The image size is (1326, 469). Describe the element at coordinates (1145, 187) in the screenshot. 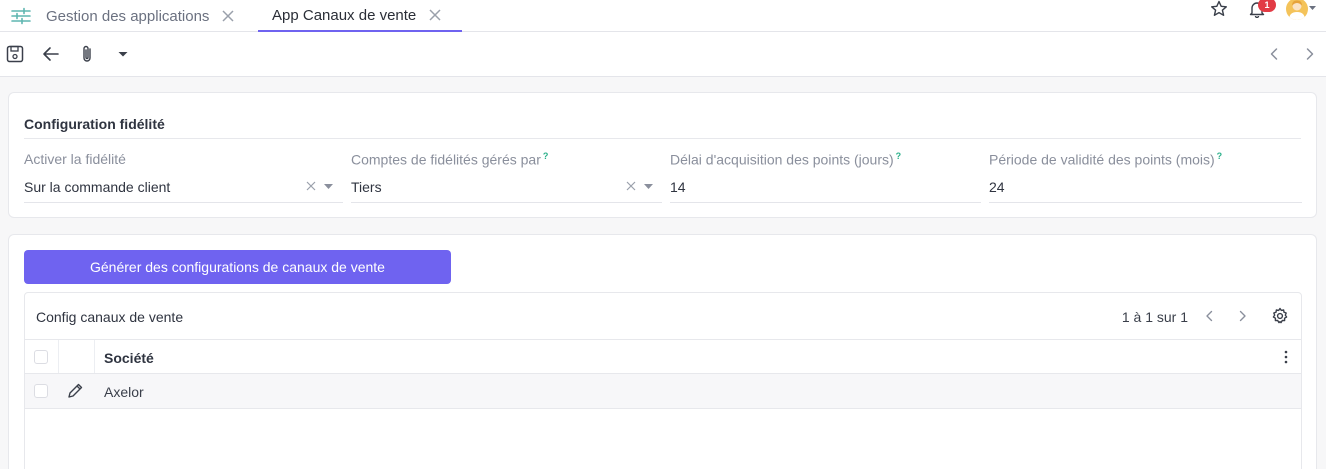

I see `points-validity-input: 24` at that location.